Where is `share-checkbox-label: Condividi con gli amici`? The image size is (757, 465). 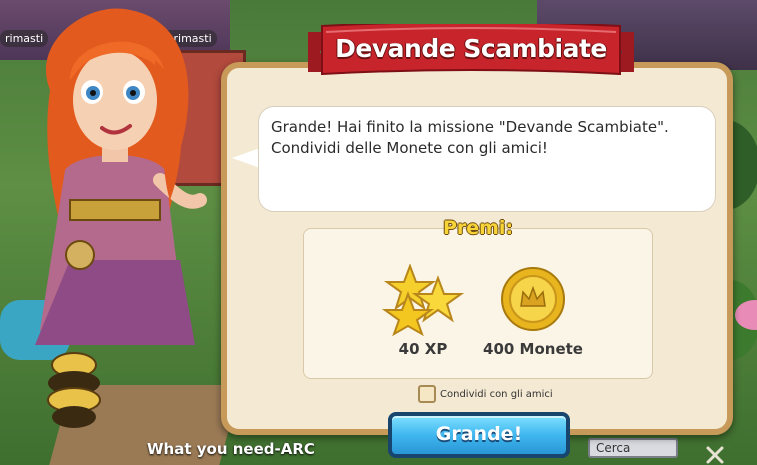
share-checkbox-label: Condividi con gli amici is located at coordinates (496, 394).